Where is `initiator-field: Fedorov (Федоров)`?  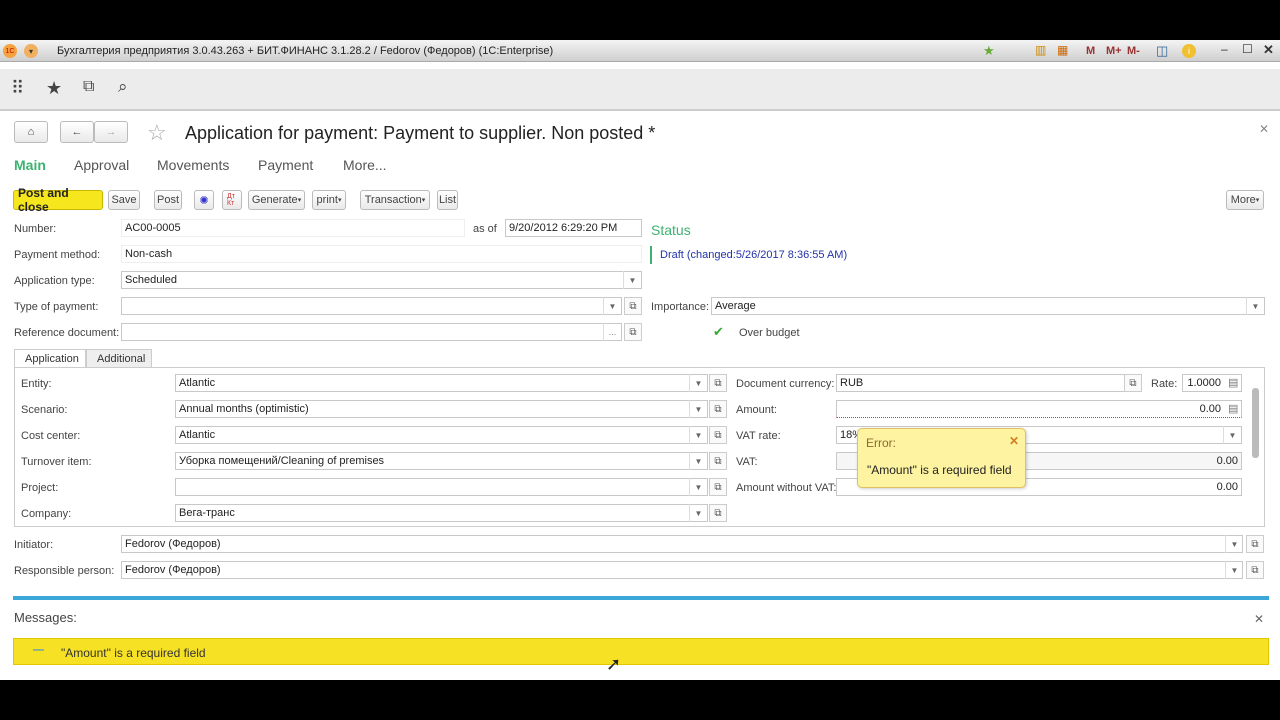
initiator-field: Fedorov (Федоров) is located at coordinates (682, 544).